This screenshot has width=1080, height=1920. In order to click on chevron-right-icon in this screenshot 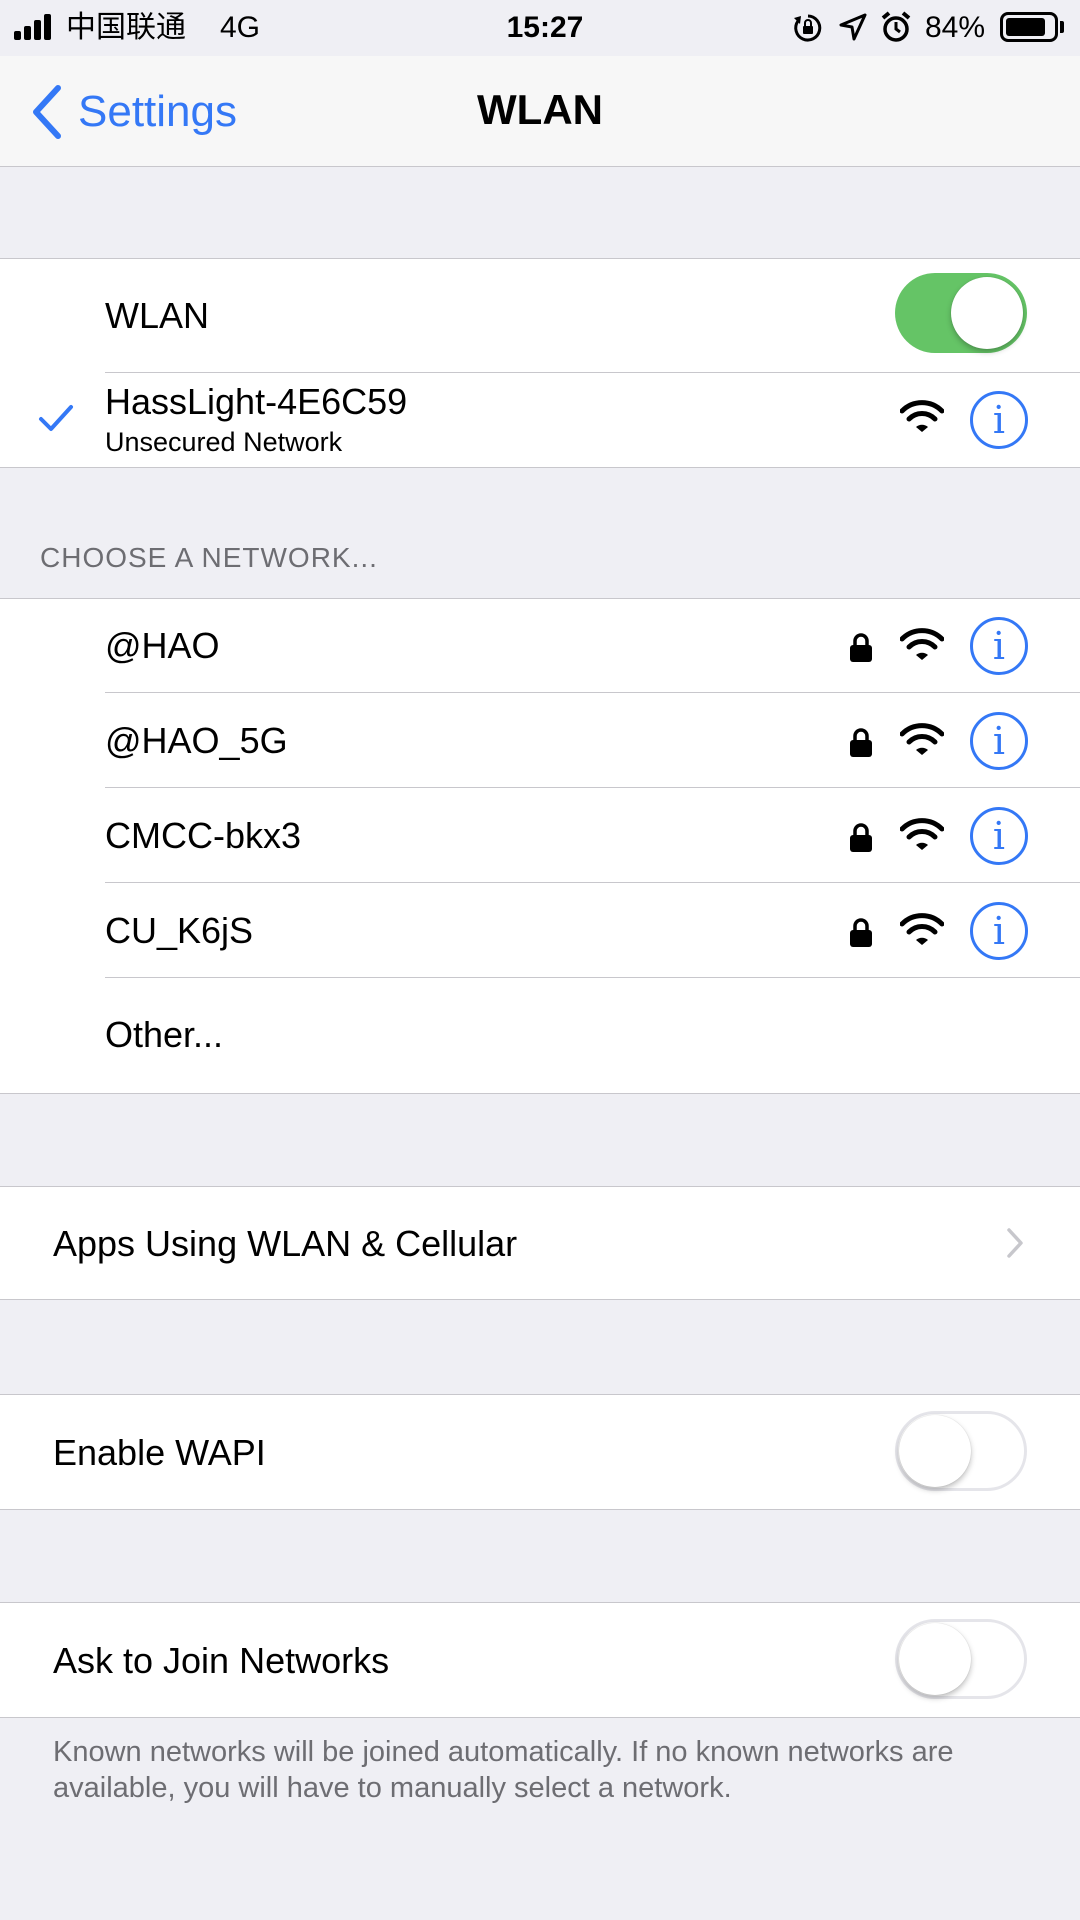, I will do `click(1015, 1243)`.